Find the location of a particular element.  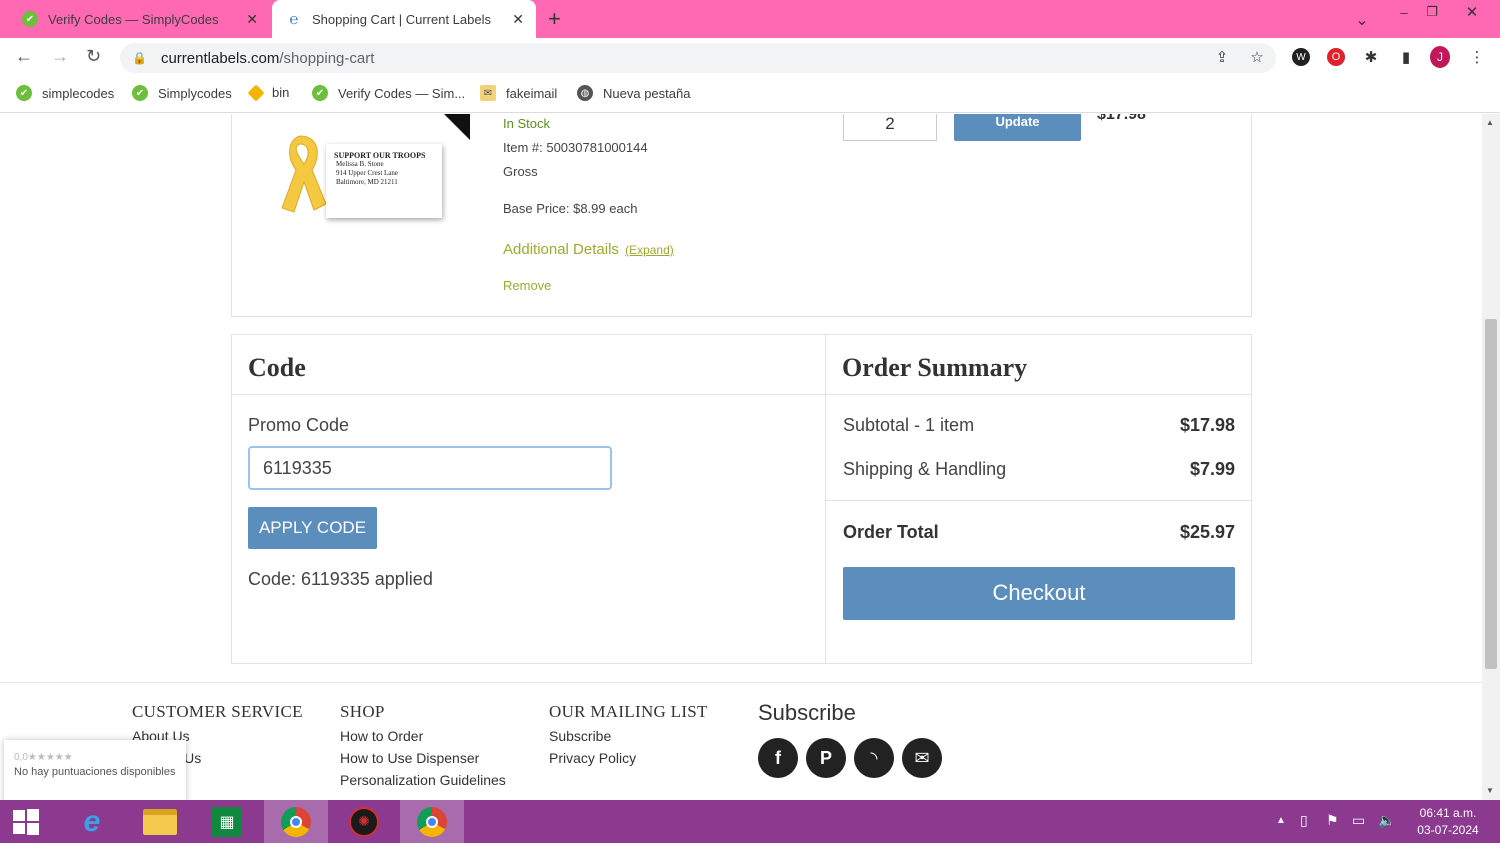

share-icon: ⇪ is located at coordinates (1222, 57).